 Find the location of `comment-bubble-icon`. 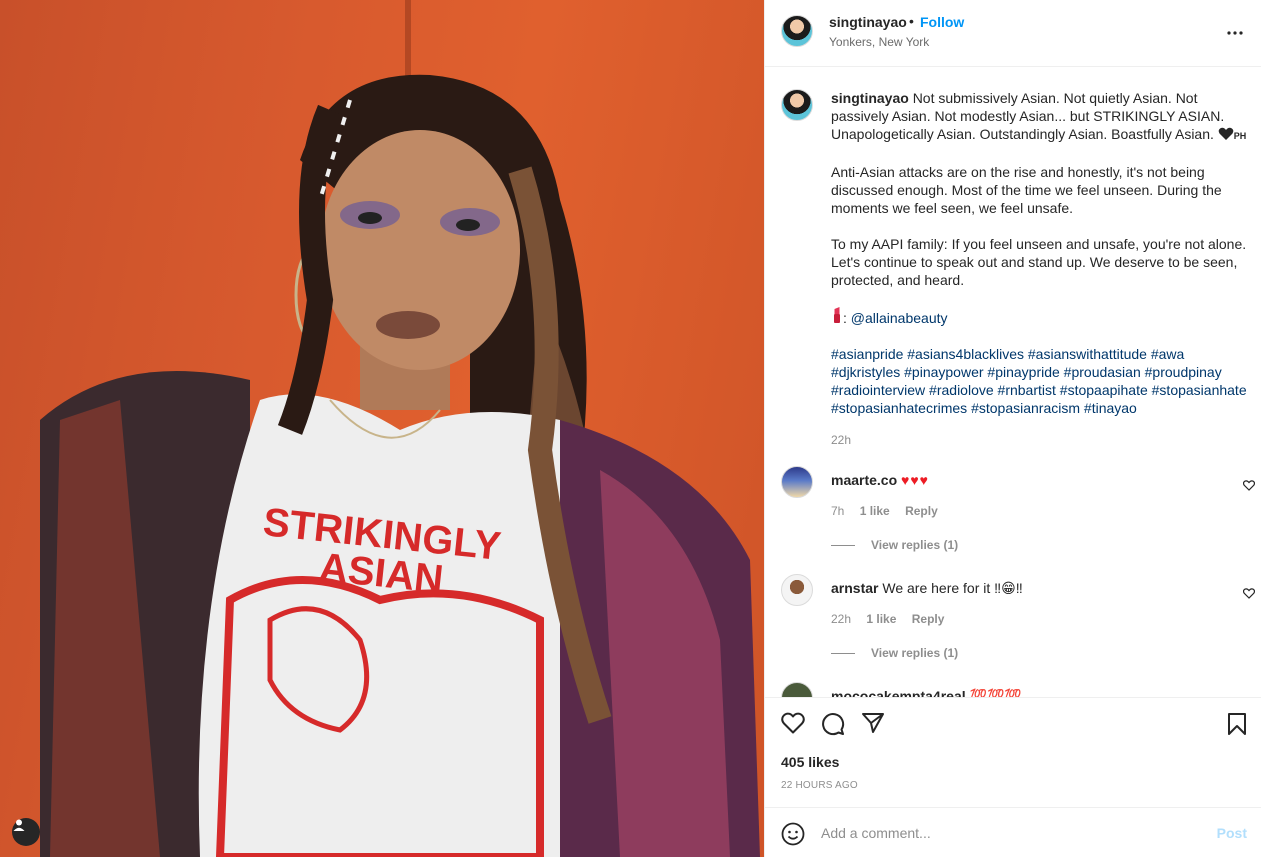

comment-bubble-icon is located at coordinates (833, 725).